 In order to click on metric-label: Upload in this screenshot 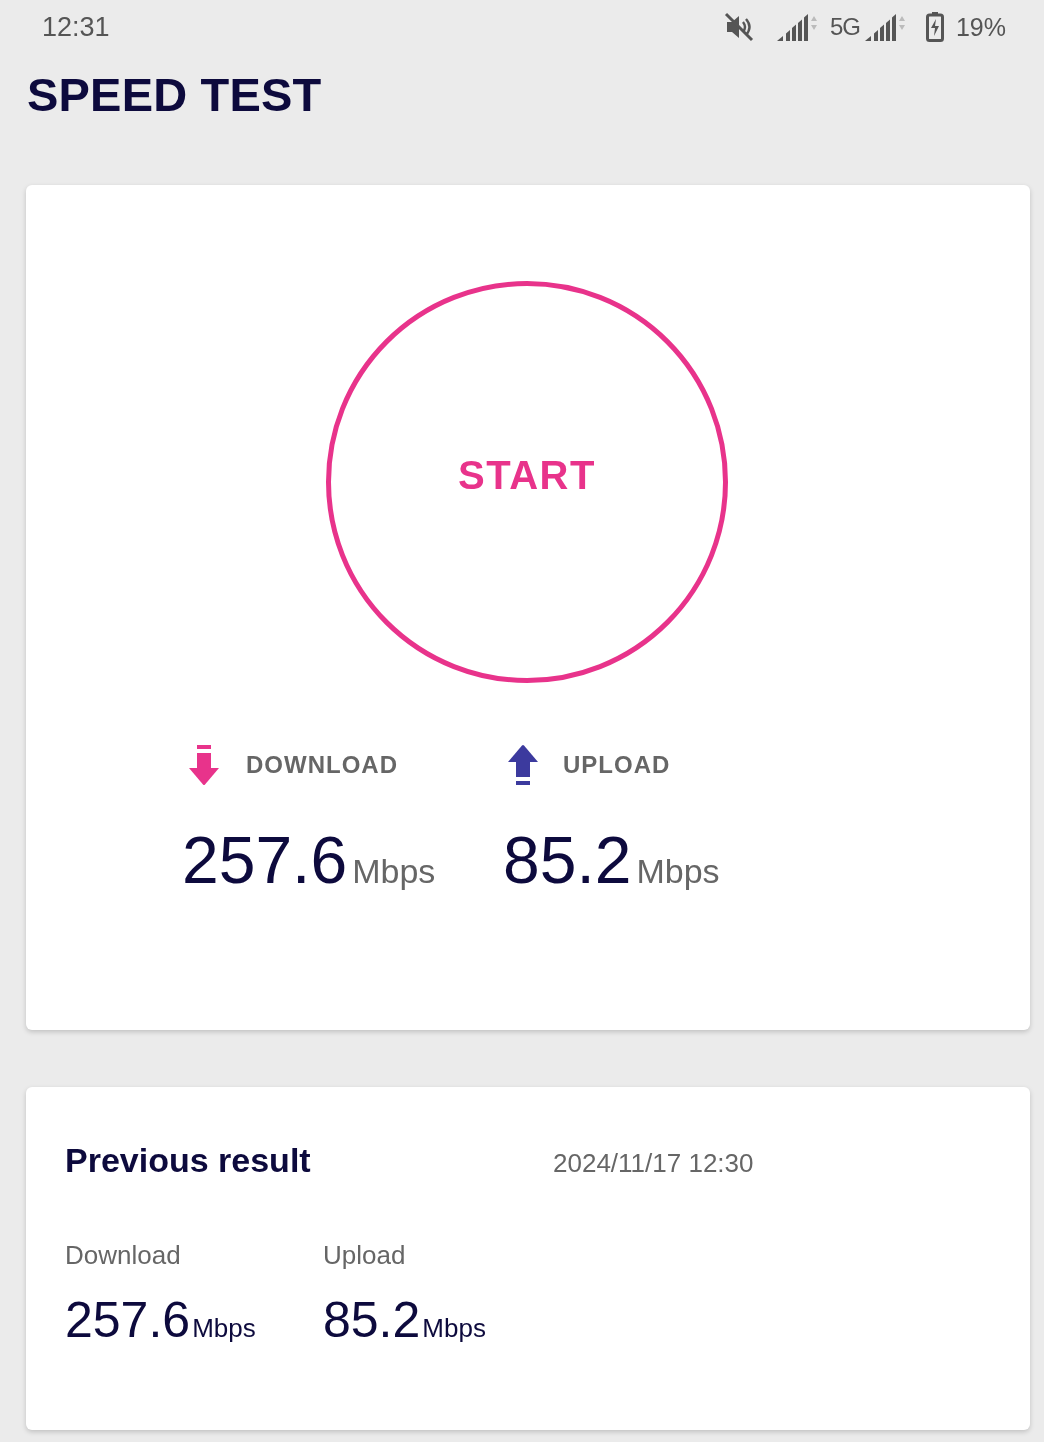, I will do `click(364, 1255)`.